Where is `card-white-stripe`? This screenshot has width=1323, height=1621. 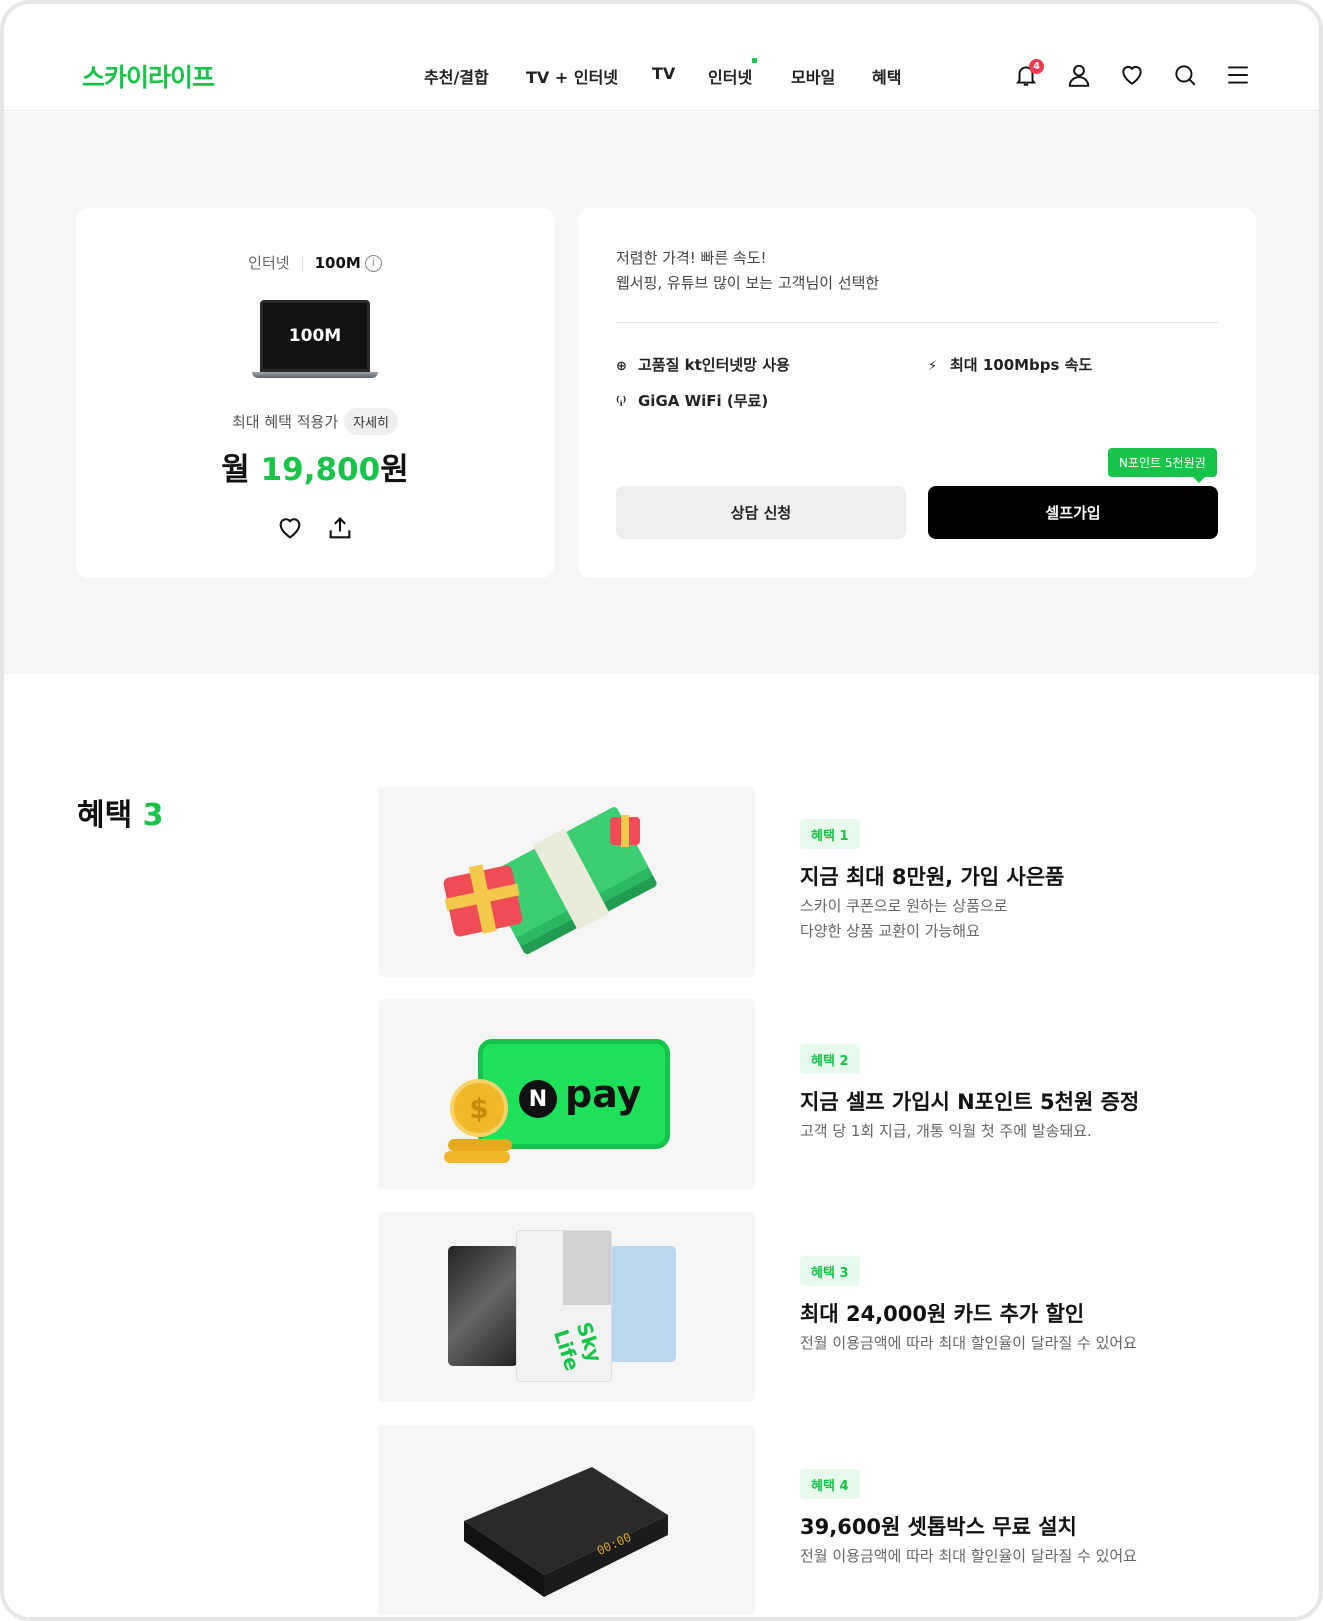
card-white-stripe is located at coordinates (587, 1268).